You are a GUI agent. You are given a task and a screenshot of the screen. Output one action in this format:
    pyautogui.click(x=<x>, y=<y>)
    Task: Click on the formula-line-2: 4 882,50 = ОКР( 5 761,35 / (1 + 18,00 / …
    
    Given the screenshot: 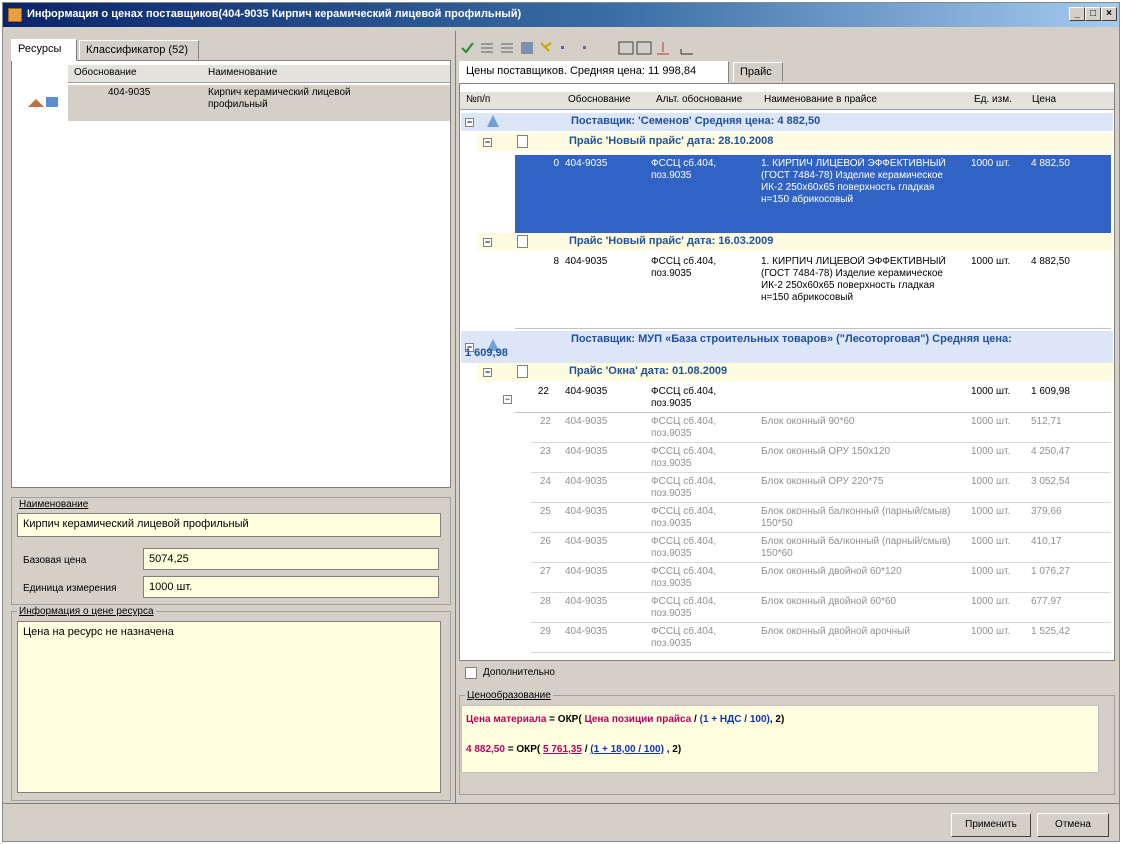 What is the action you would take?
    pyautogui.click(x=573, y=749)
    